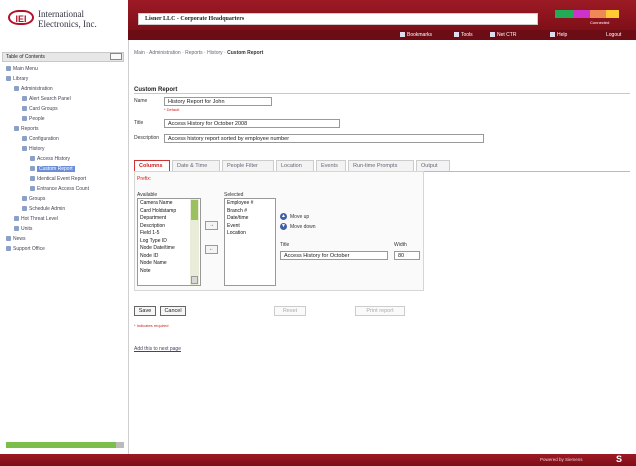 The image size is (636, 466). I want to click on selected-column-item: Date/time, so click(237, 218).